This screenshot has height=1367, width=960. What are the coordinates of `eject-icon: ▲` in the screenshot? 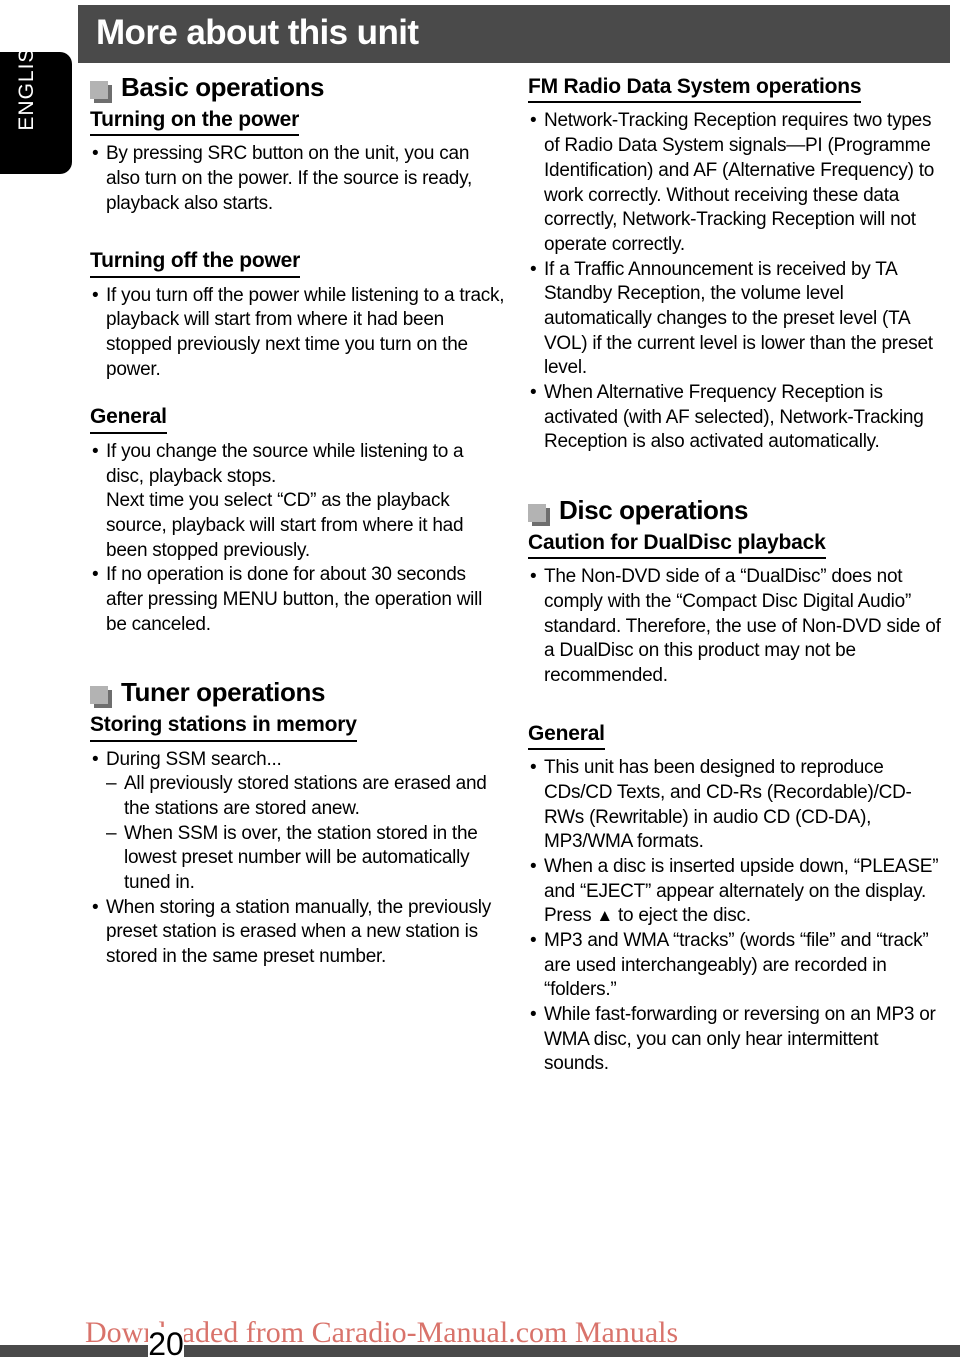 It's located at (604, 916).